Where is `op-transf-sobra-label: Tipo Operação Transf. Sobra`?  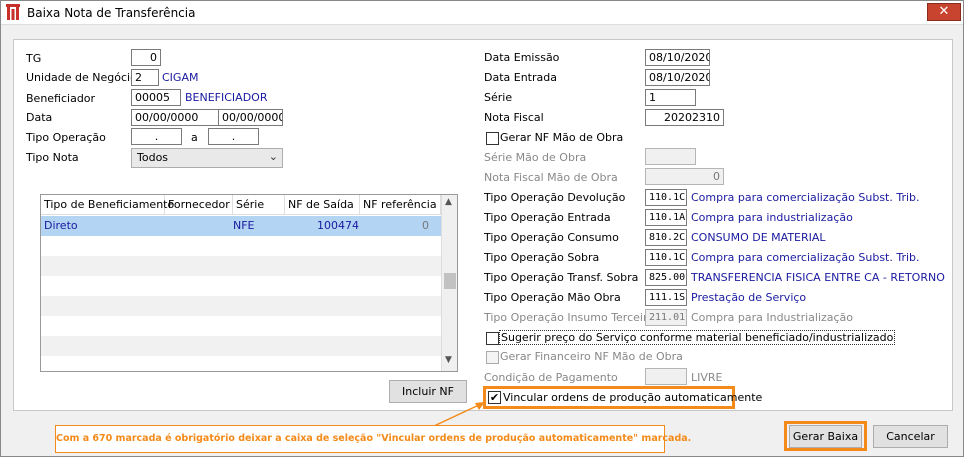 op-transf-sobra-label: Tipo Operação Transf. Sobra is located at coordinates (561, 277).